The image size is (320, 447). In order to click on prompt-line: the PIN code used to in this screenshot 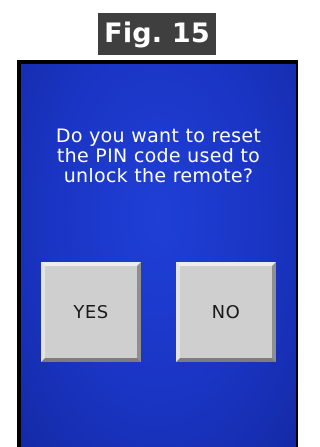, I will do `click(158, 156)`.